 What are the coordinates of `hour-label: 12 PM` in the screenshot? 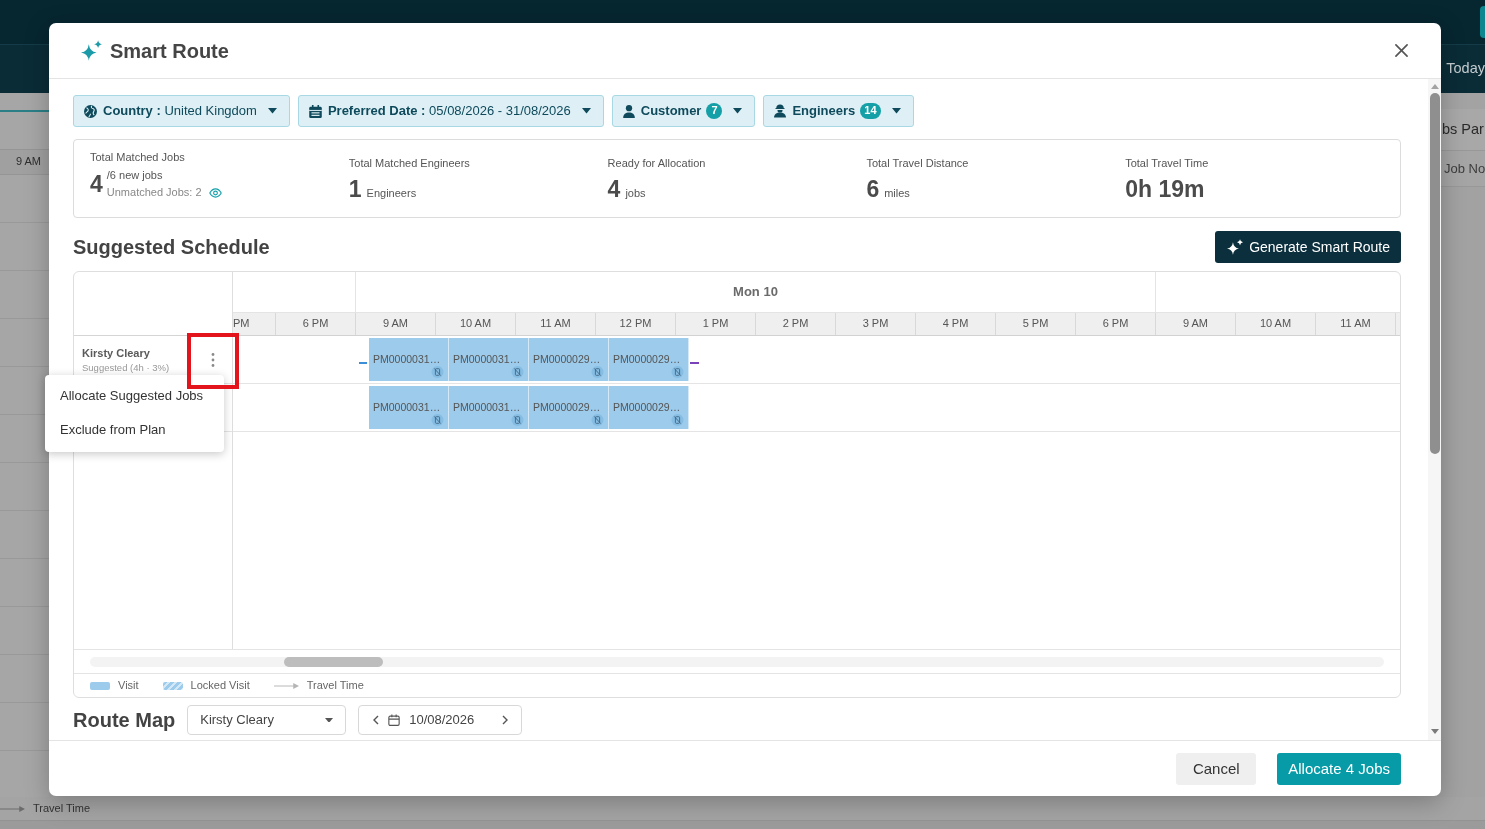 It's located at (636, 324).